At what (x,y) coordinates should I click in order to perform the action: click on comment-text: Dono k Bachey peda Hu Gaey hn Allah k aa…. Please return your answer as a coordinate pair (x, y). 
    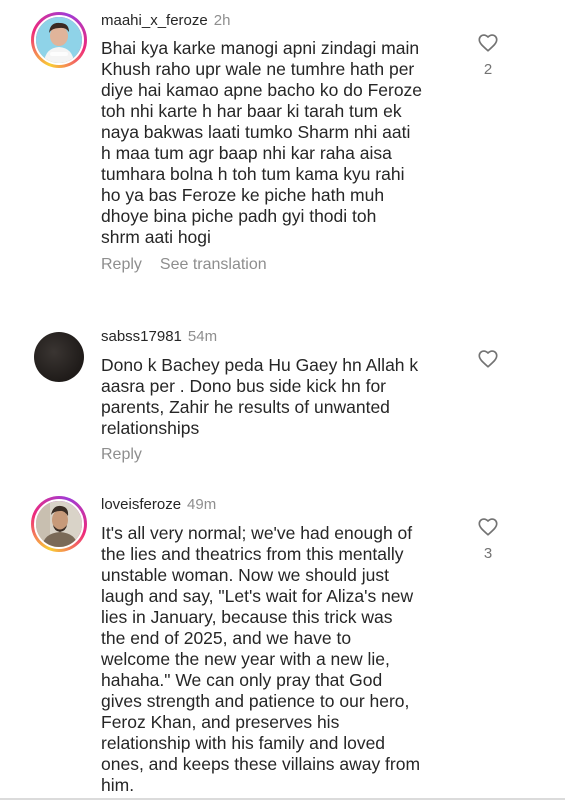
    Looking at the image, I should click on (281, 397).